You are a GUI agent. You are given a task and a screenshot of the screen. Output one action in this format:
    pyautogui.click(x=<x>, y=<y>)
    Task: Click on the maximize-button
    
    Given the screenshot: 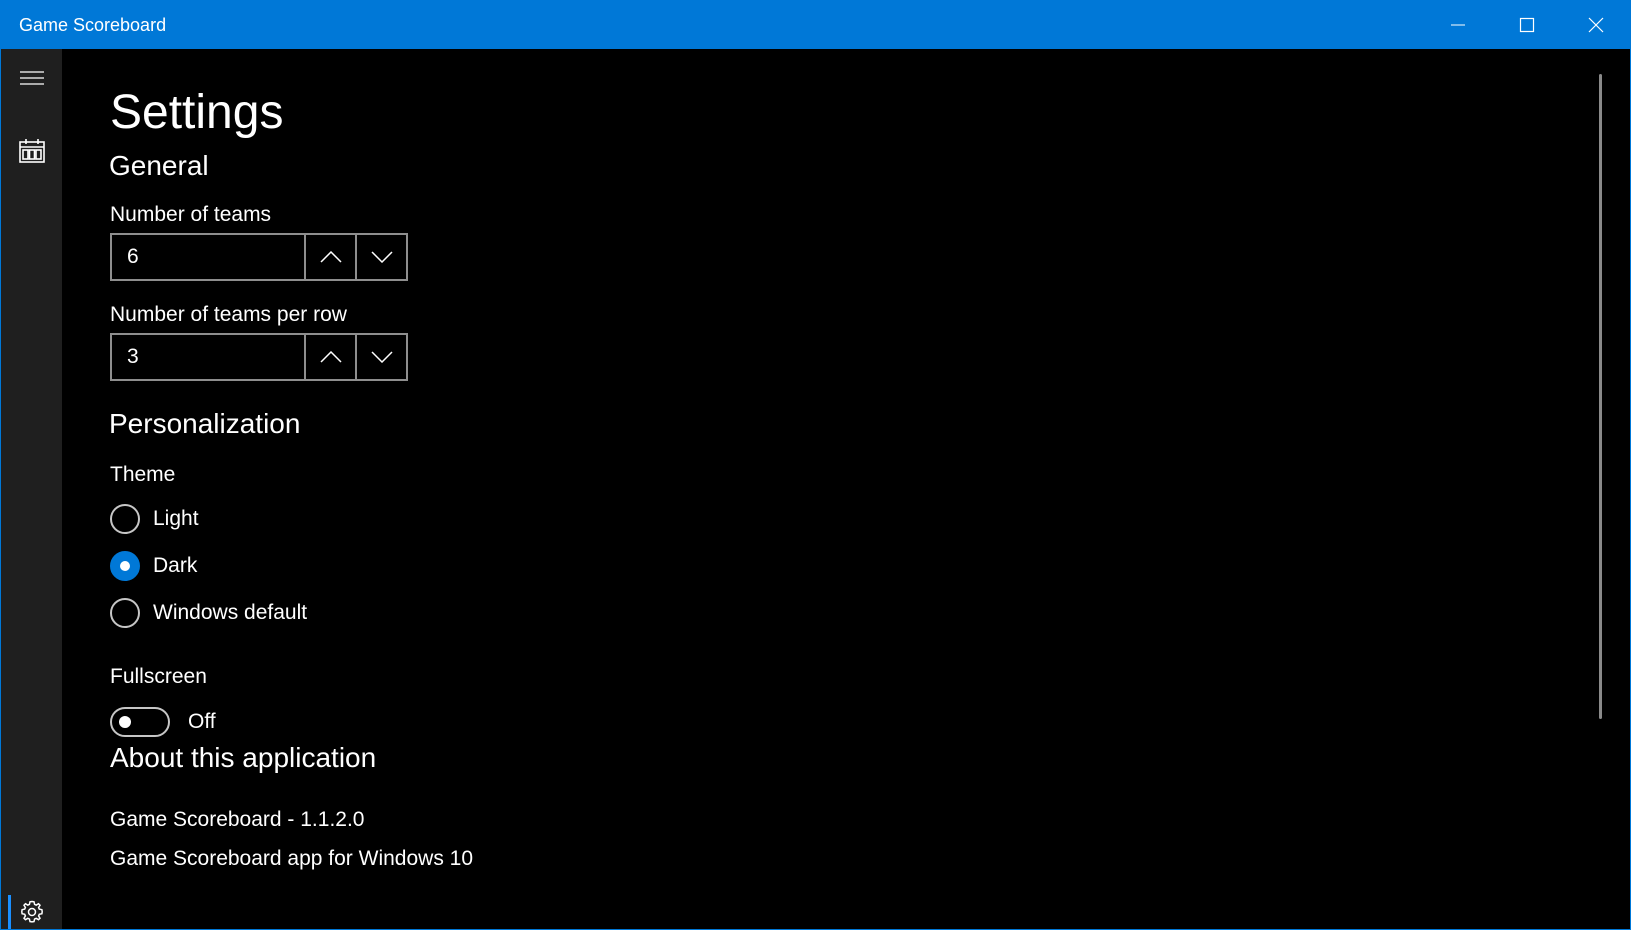 What is the action you would take?
    pyautogui.click(x=1526, y=25)
    